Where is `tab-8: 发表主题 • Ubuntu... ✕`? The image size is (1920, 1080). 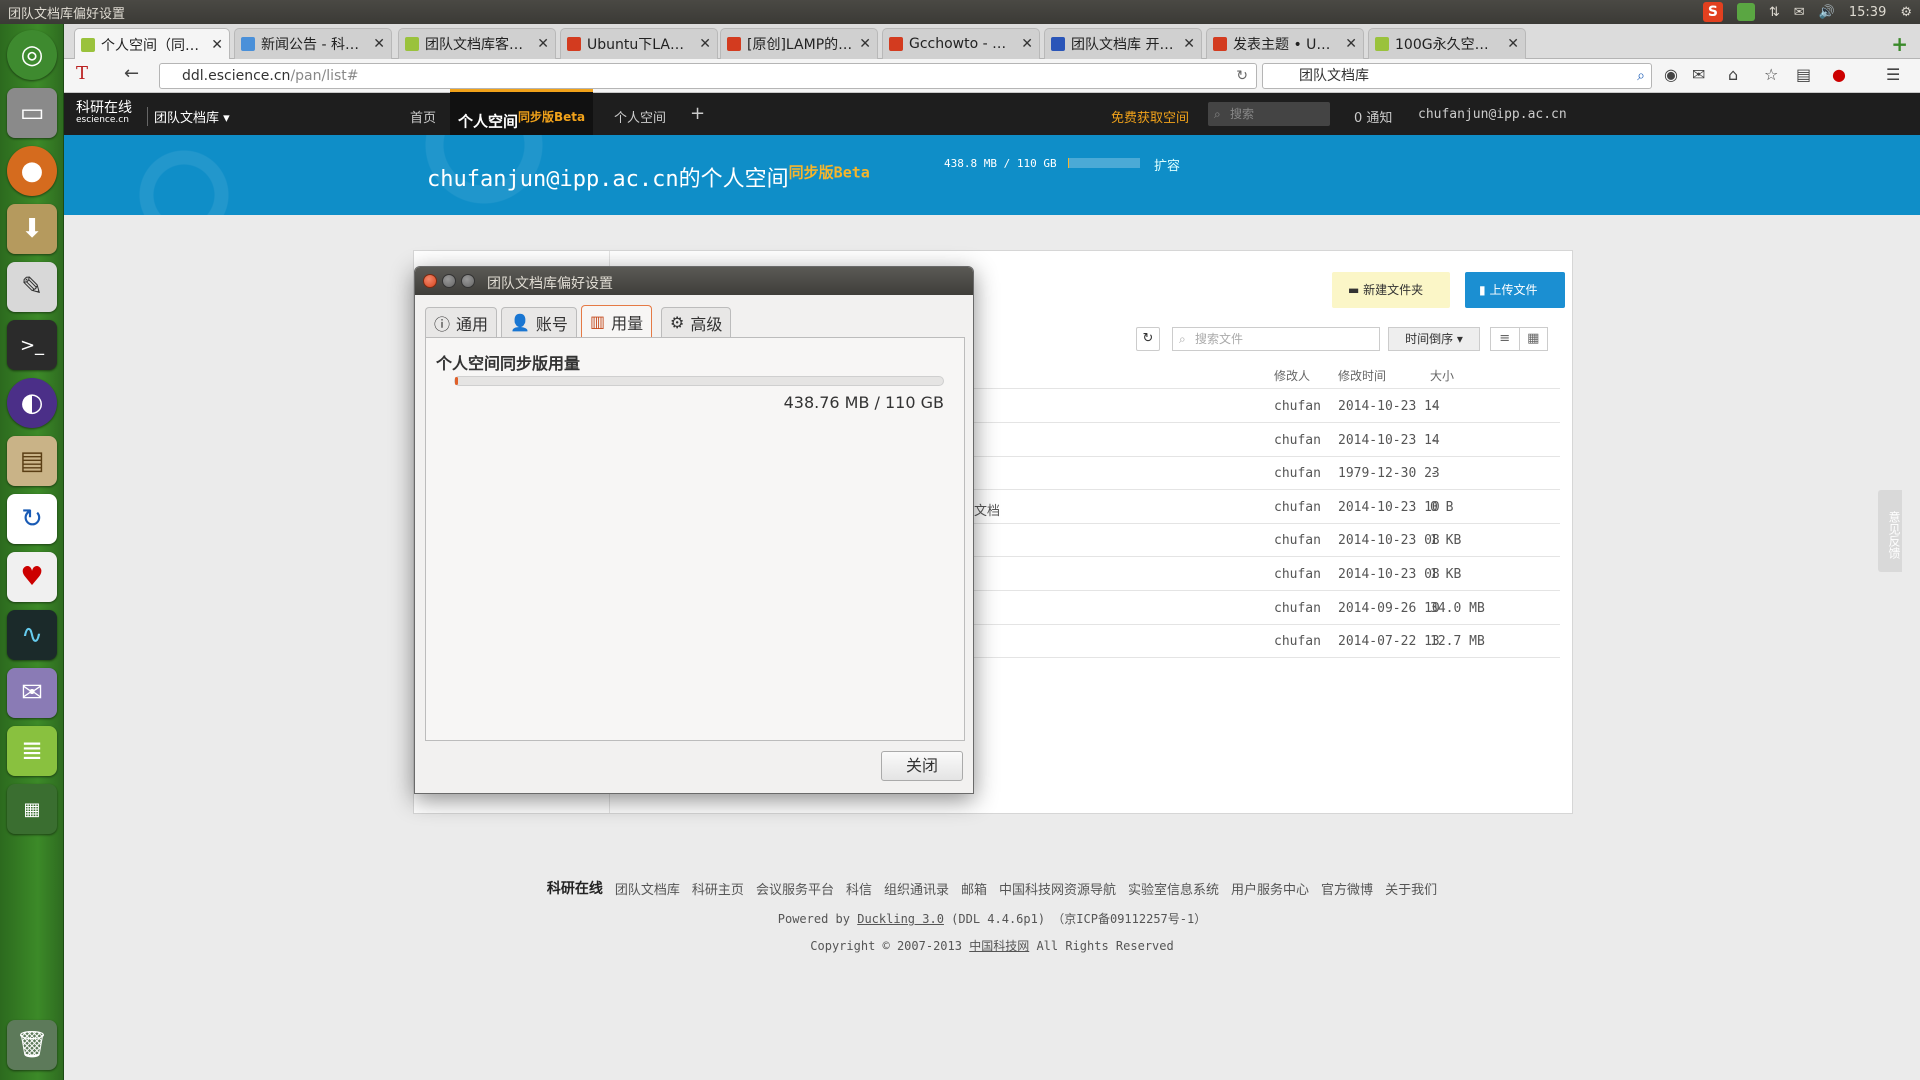 tab-8: 发表主题 • Ubuntu... ✕ is located at coordinates (1285, 43).